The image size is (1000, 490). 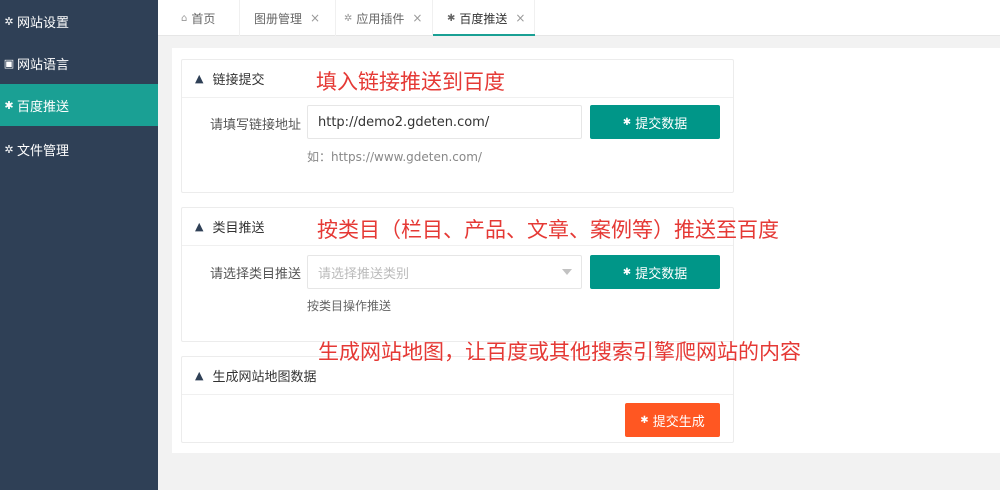 What do you see at coordinates (184, 18) in the screenshot?
I see `home-icon: ⌂` at bounding box center [184, 18].